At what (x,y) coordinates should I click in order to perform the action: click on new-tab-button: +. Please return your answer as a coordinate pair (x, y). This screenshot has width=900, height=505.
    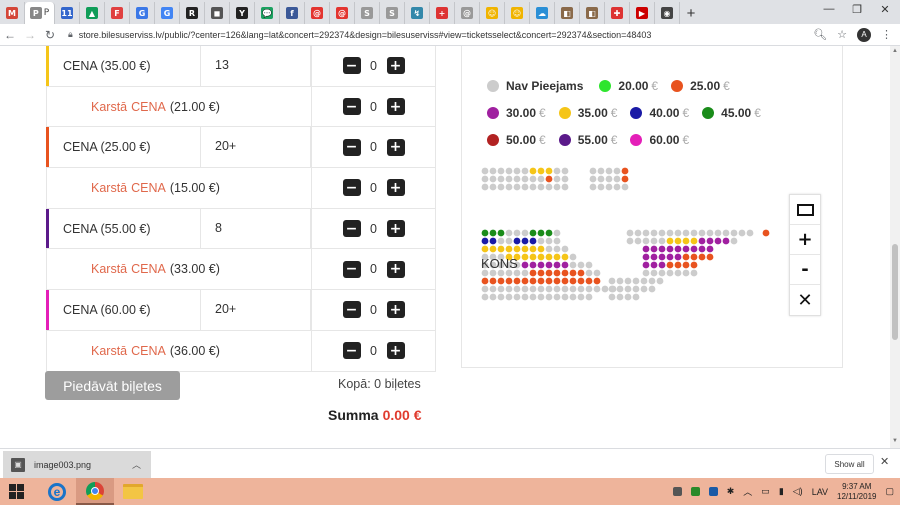
    Looking at the image, I should click on (691, 13).